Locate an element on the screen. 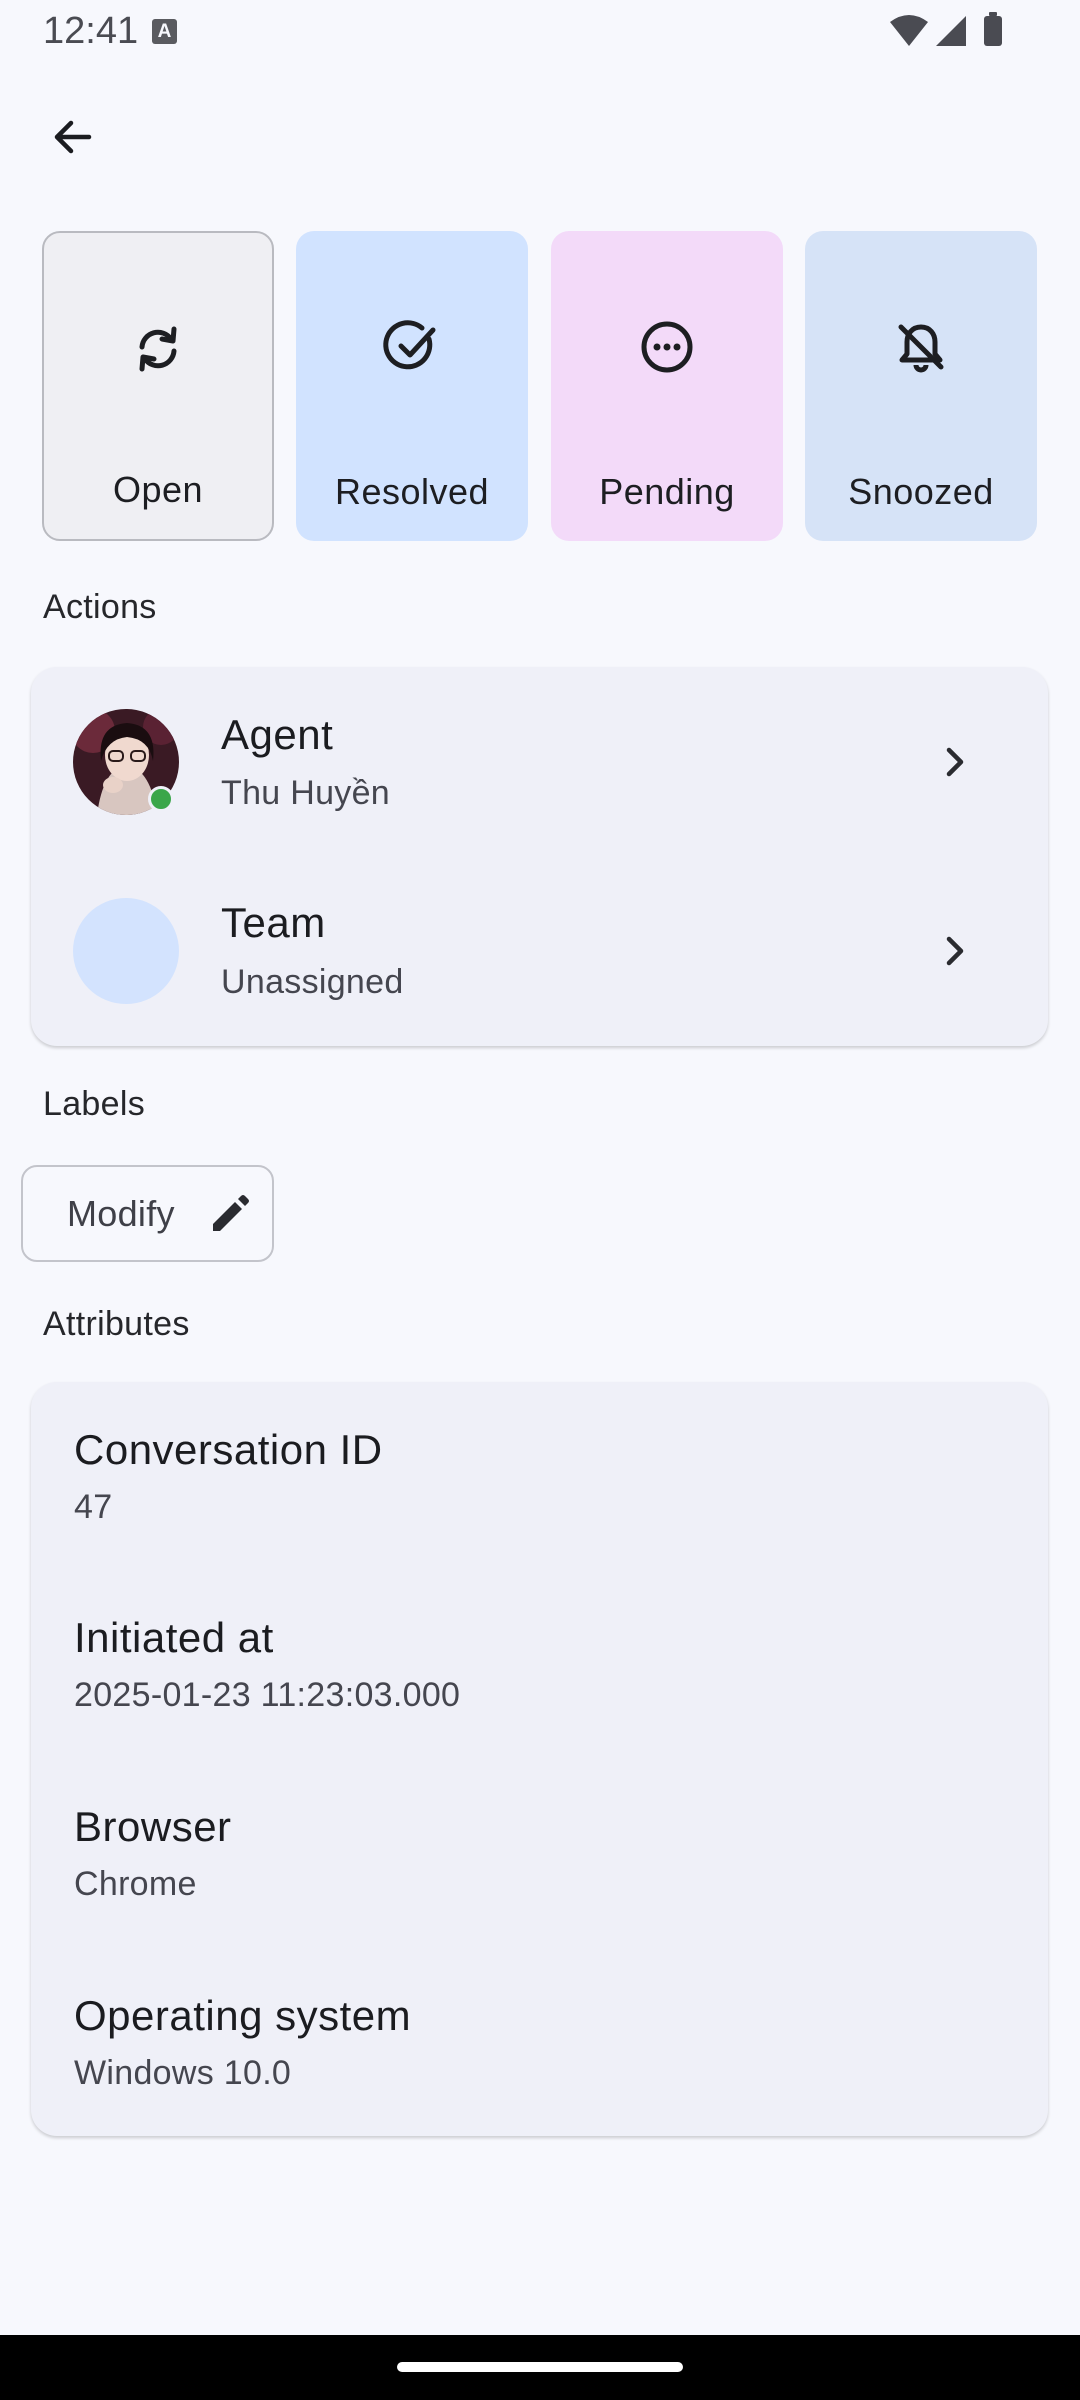 This screenshot has height=2400, width=1080. attribute-row: Conversation ID 47 is located at coordinates (539, 1476).